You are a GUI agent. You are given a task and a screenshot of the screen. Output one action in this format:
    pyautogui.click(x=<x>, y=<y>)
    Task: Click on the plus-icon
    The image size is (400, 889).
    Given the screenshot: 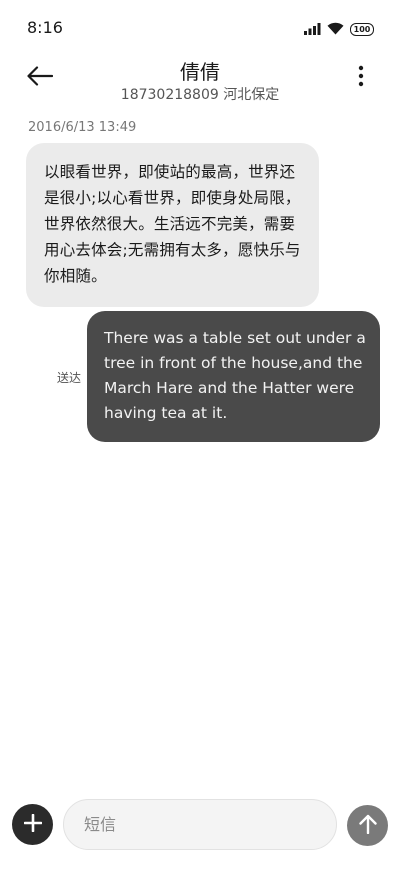 What is the action you would take?
    pyautogui.click(x=32, y=824)
    